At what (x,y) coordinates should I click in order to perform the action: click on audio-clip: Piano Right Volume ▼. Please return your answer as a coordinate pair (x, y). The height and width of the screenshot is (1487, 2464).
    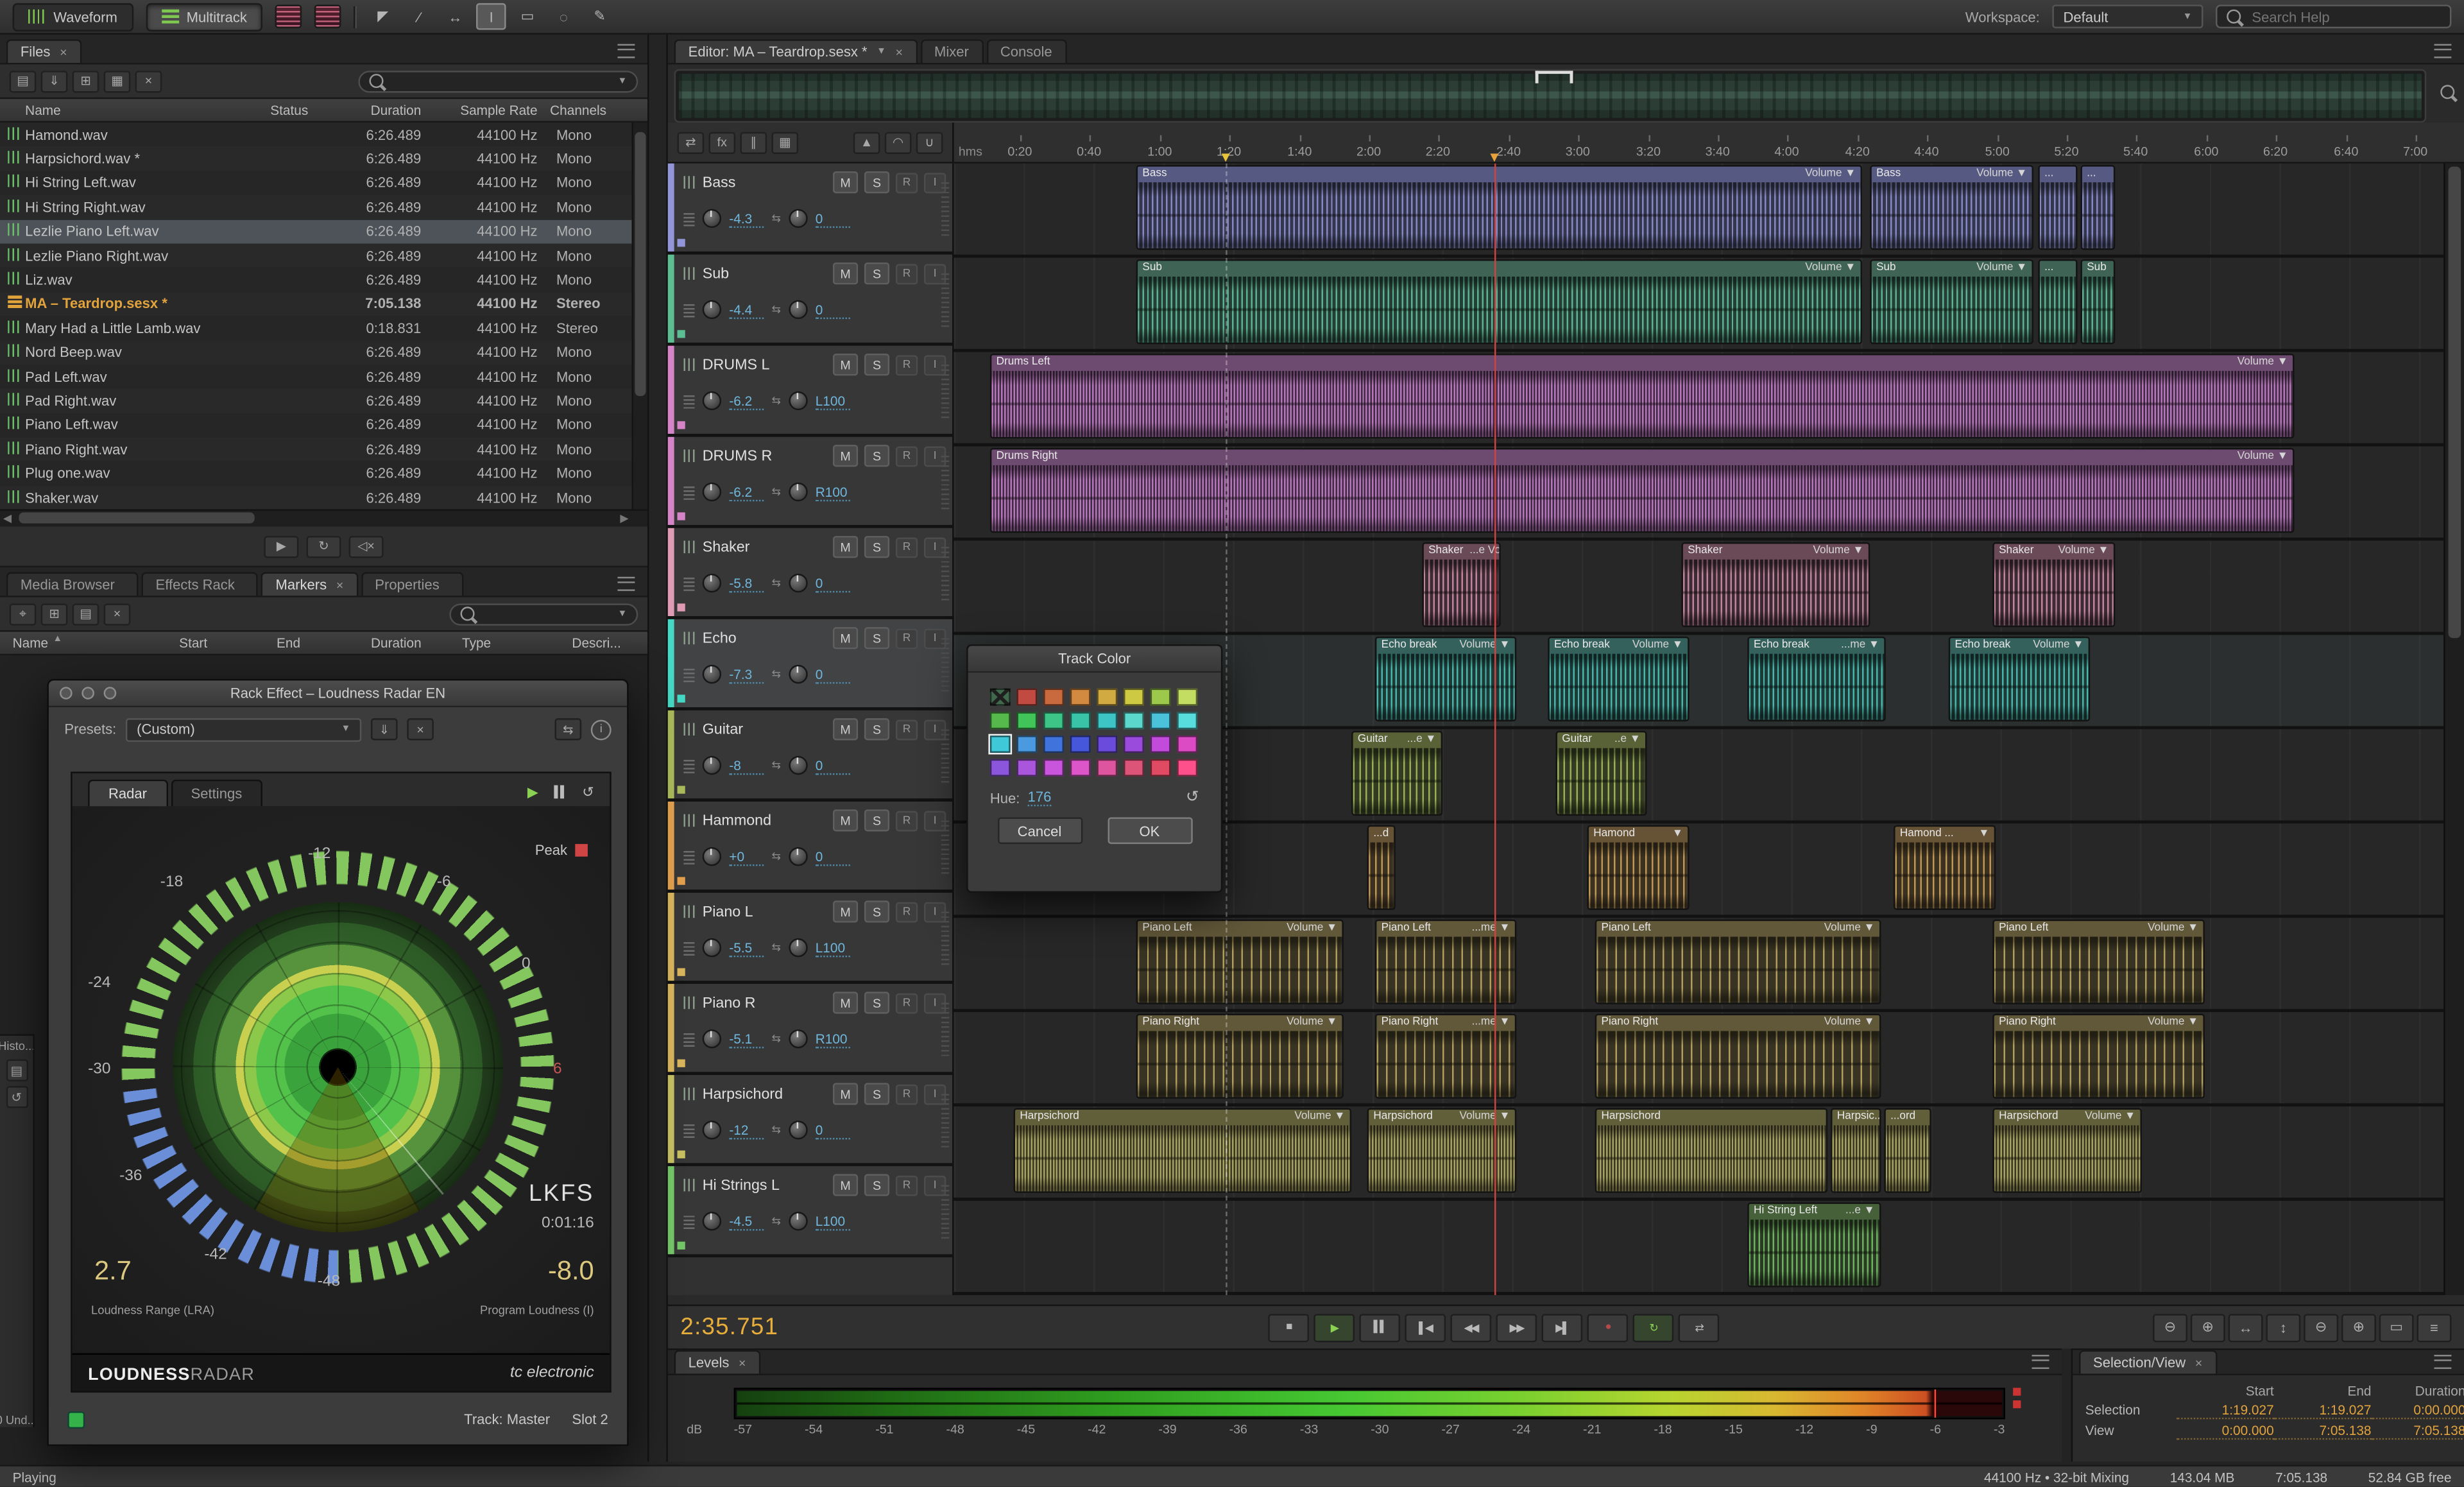
    Looking at the image, I should click on (1738, 1056).